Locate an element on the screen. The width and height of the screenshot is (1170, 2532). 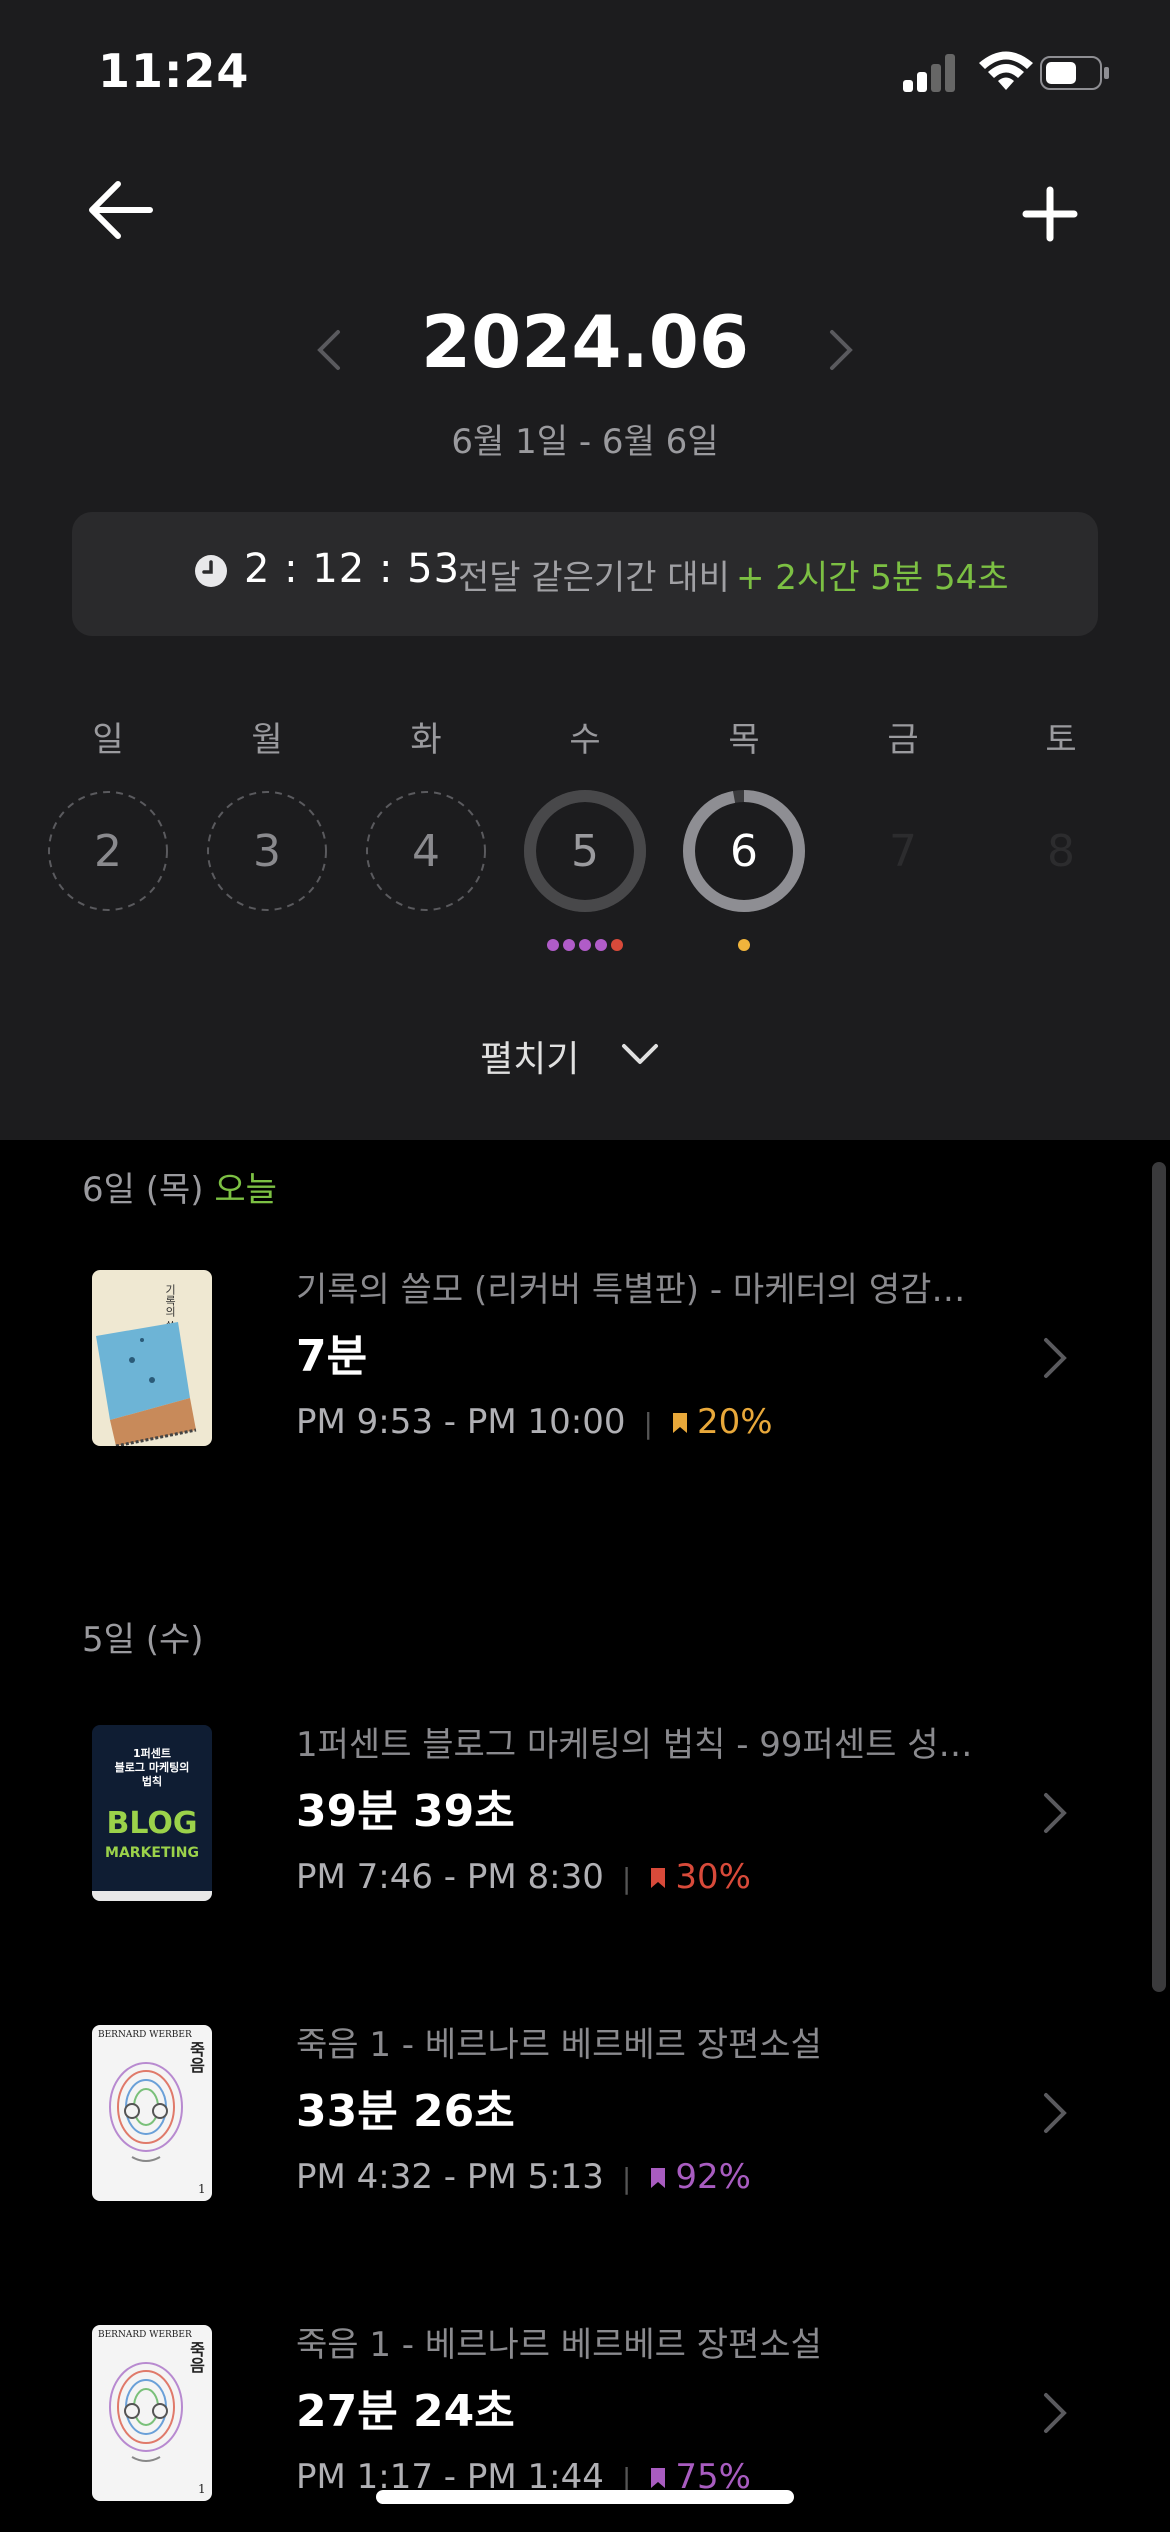
reading-duration: 7분 is located at coordinates (332, 1356).